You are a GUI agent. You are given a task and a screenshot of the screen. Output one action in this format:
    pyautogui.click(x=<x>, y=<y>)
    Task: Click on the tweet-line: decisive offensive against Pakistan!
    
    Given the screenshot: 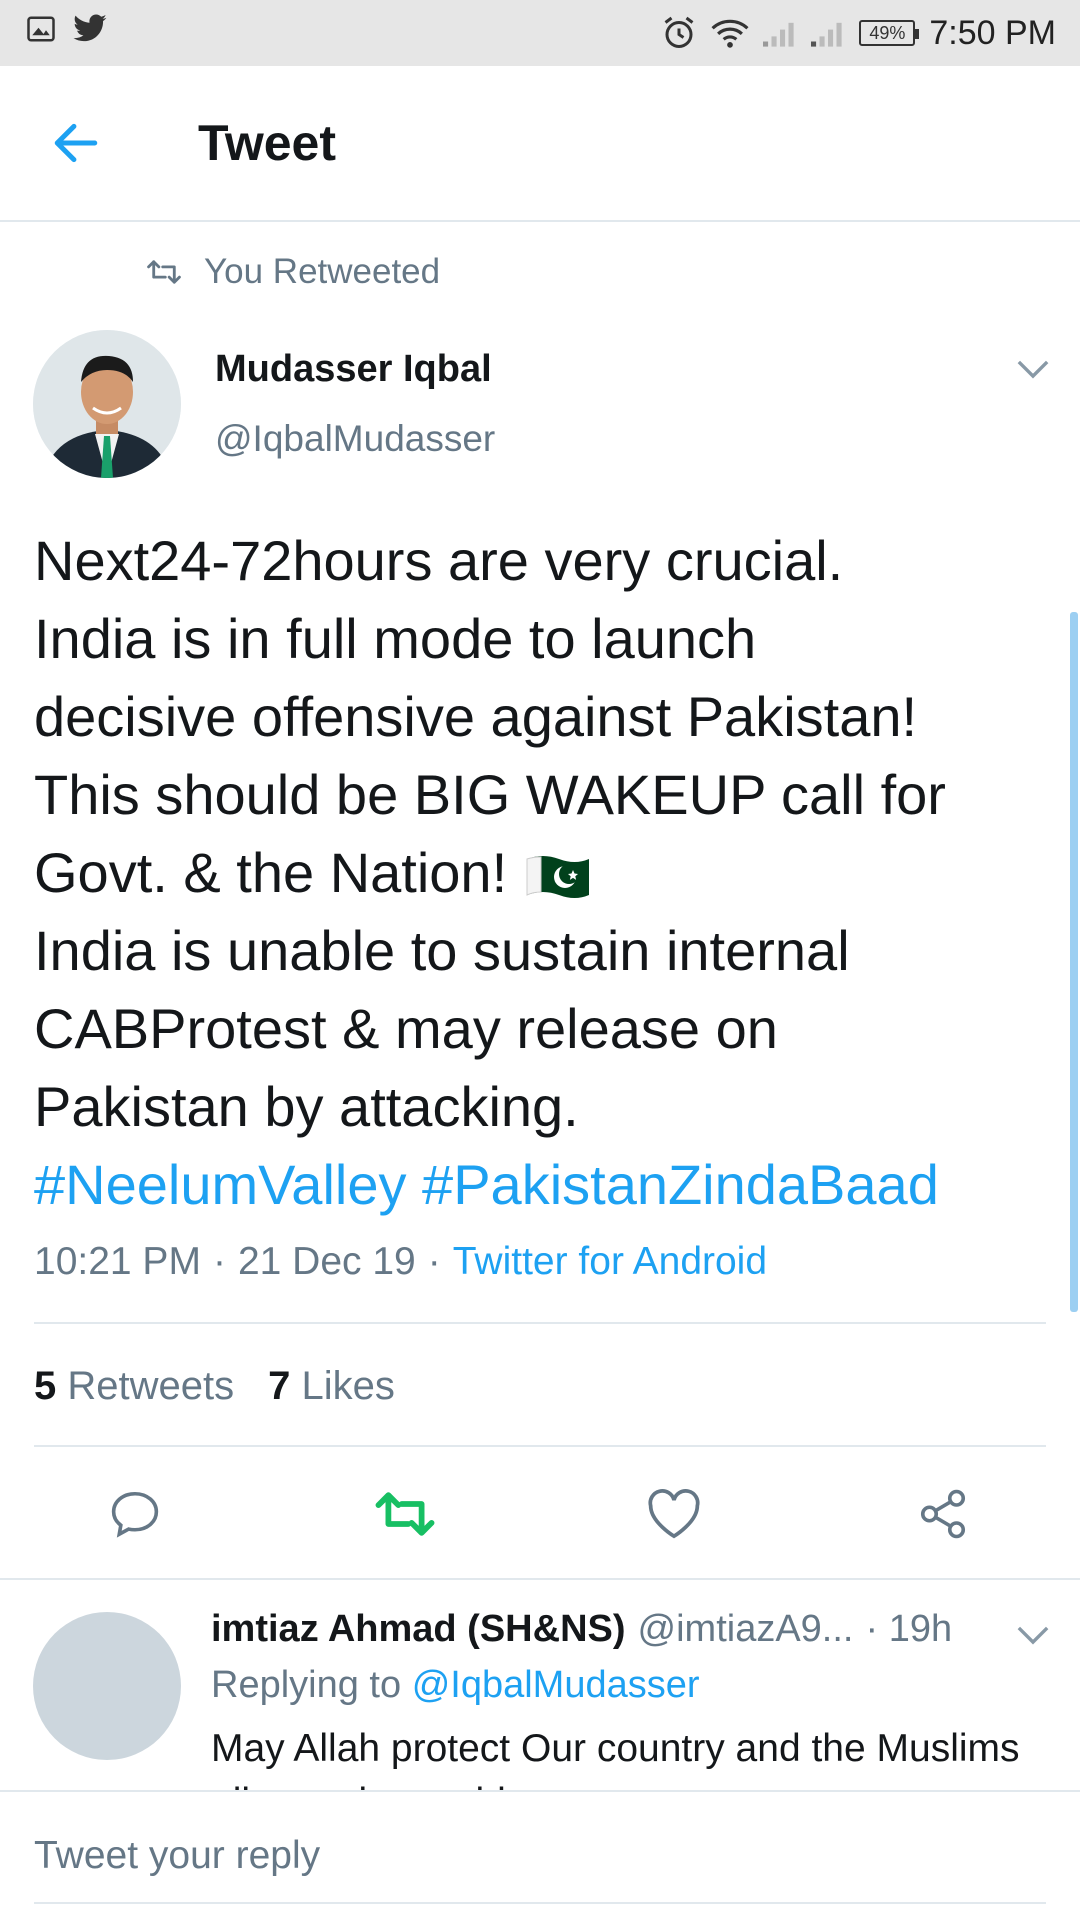 What is the action you would take?
    pyautogui.click(x=476, y=716)
    